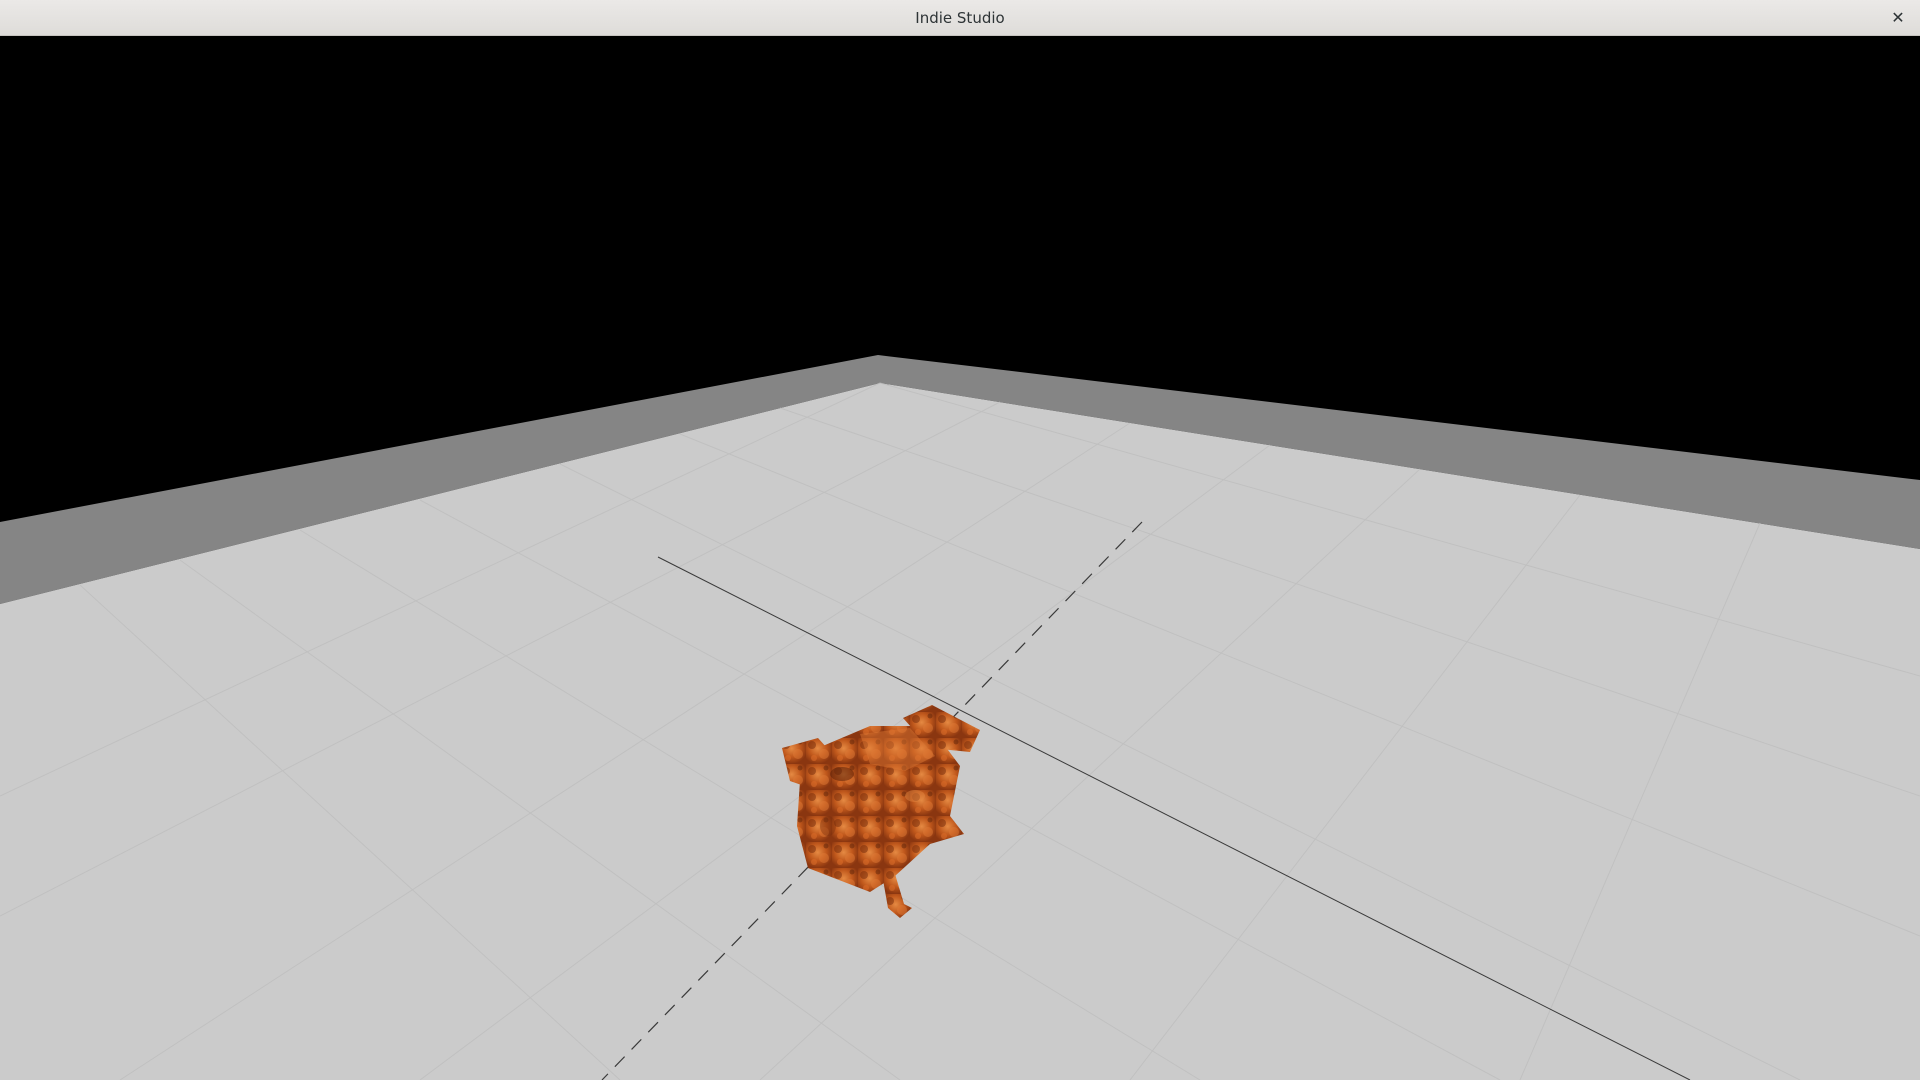 This screenshot has height=1080, width=1920. I want to click on window-title: Indie Studio, so click(960, 18).